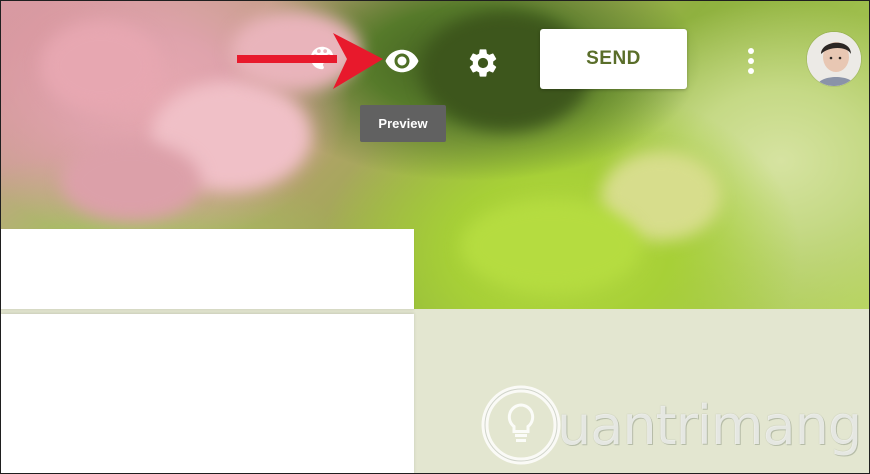  I want to click on watermark-text: uantrimang, so click(709, 425).